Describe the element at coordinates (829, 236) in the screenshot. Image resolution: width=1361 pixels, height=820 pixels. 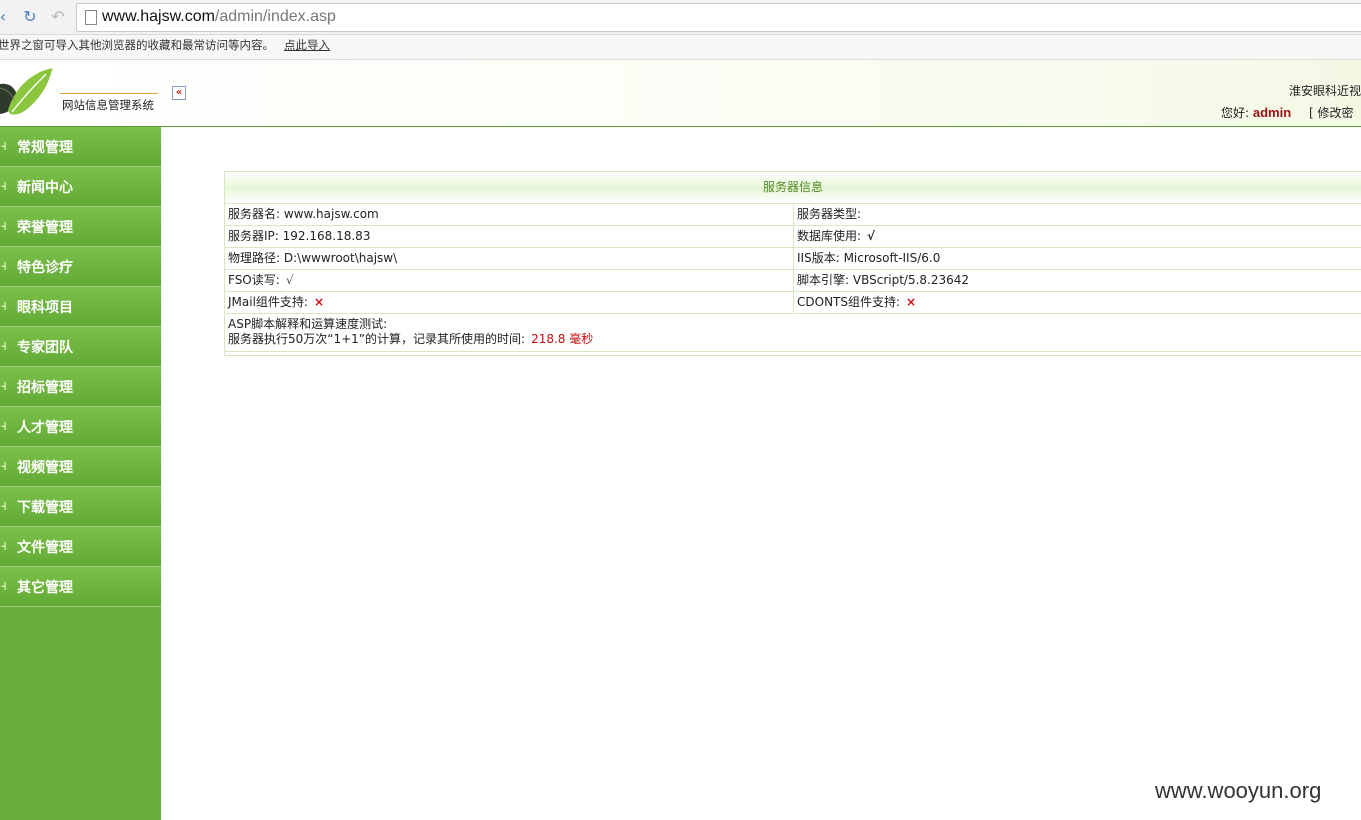
I see `database-label: 数据库使用:` at that location.